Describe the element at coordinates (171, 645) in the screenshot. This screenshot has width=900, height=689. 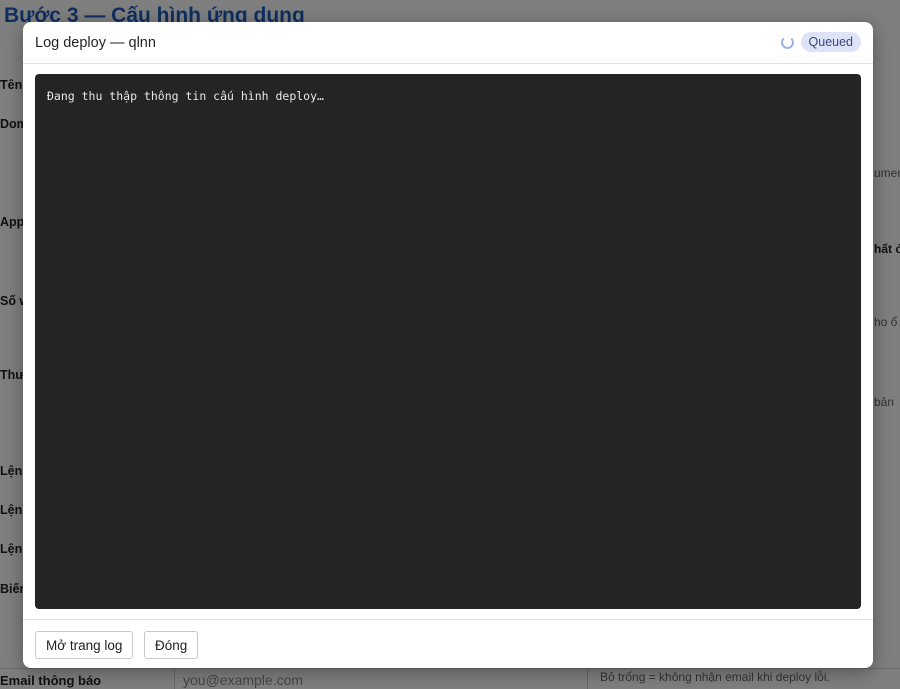
I see `close-button: Đóng` at that location.